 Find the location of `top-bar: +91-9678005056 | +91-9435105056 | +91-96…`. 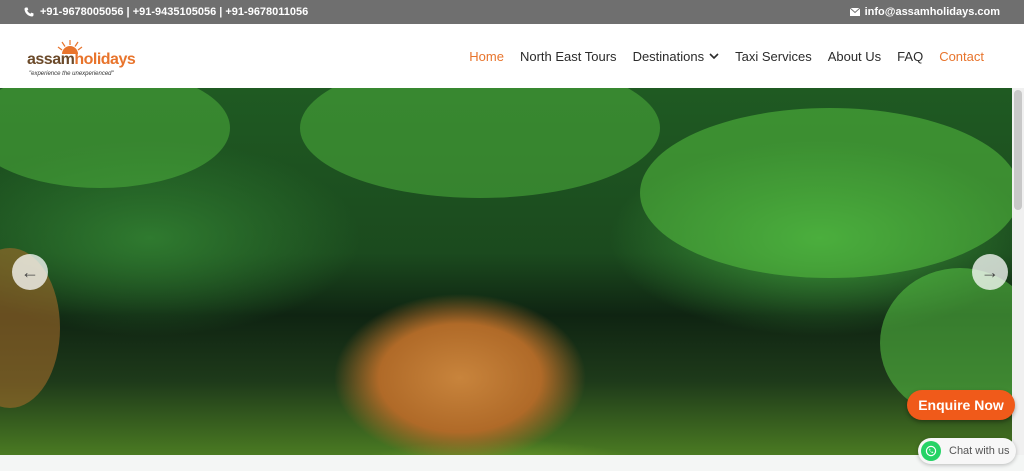

top-bar: +91-9678005056 | +91-9435105056 | +91-96… is located at coordinates (512, 12).